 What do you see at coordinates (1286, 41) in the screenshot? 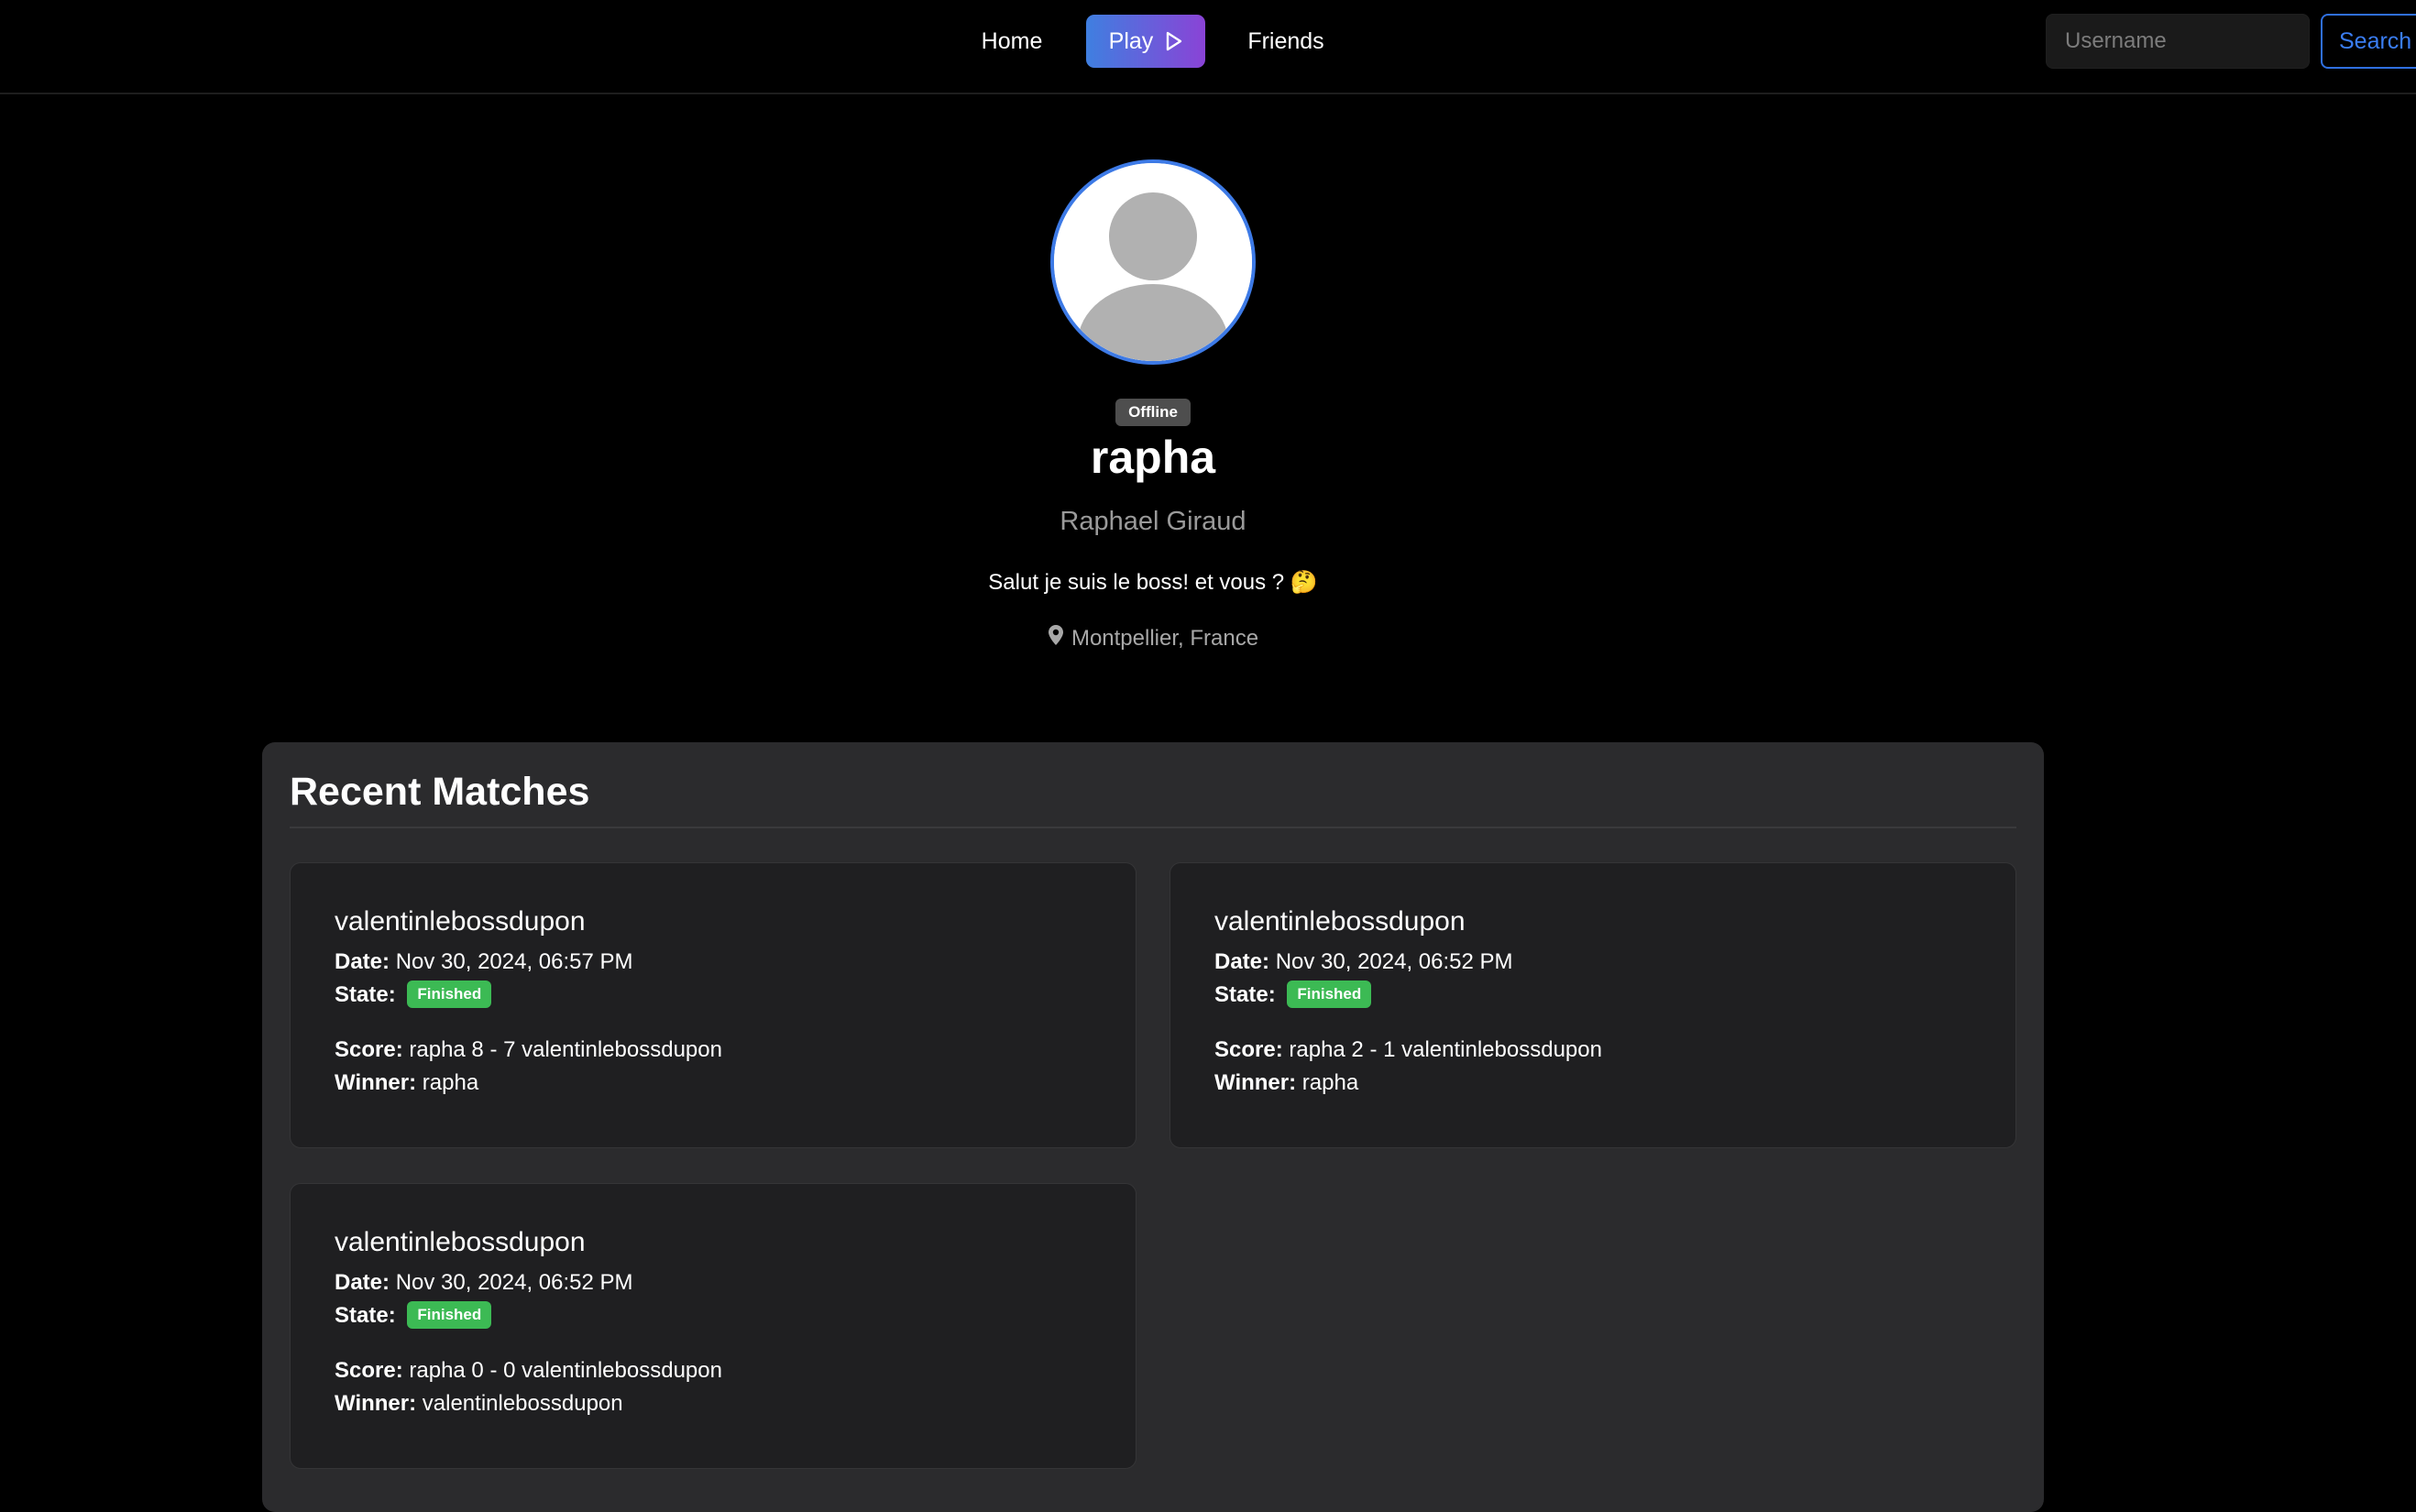
I see `nav-friends-link: Friends` at bounding box center [1286, 41].